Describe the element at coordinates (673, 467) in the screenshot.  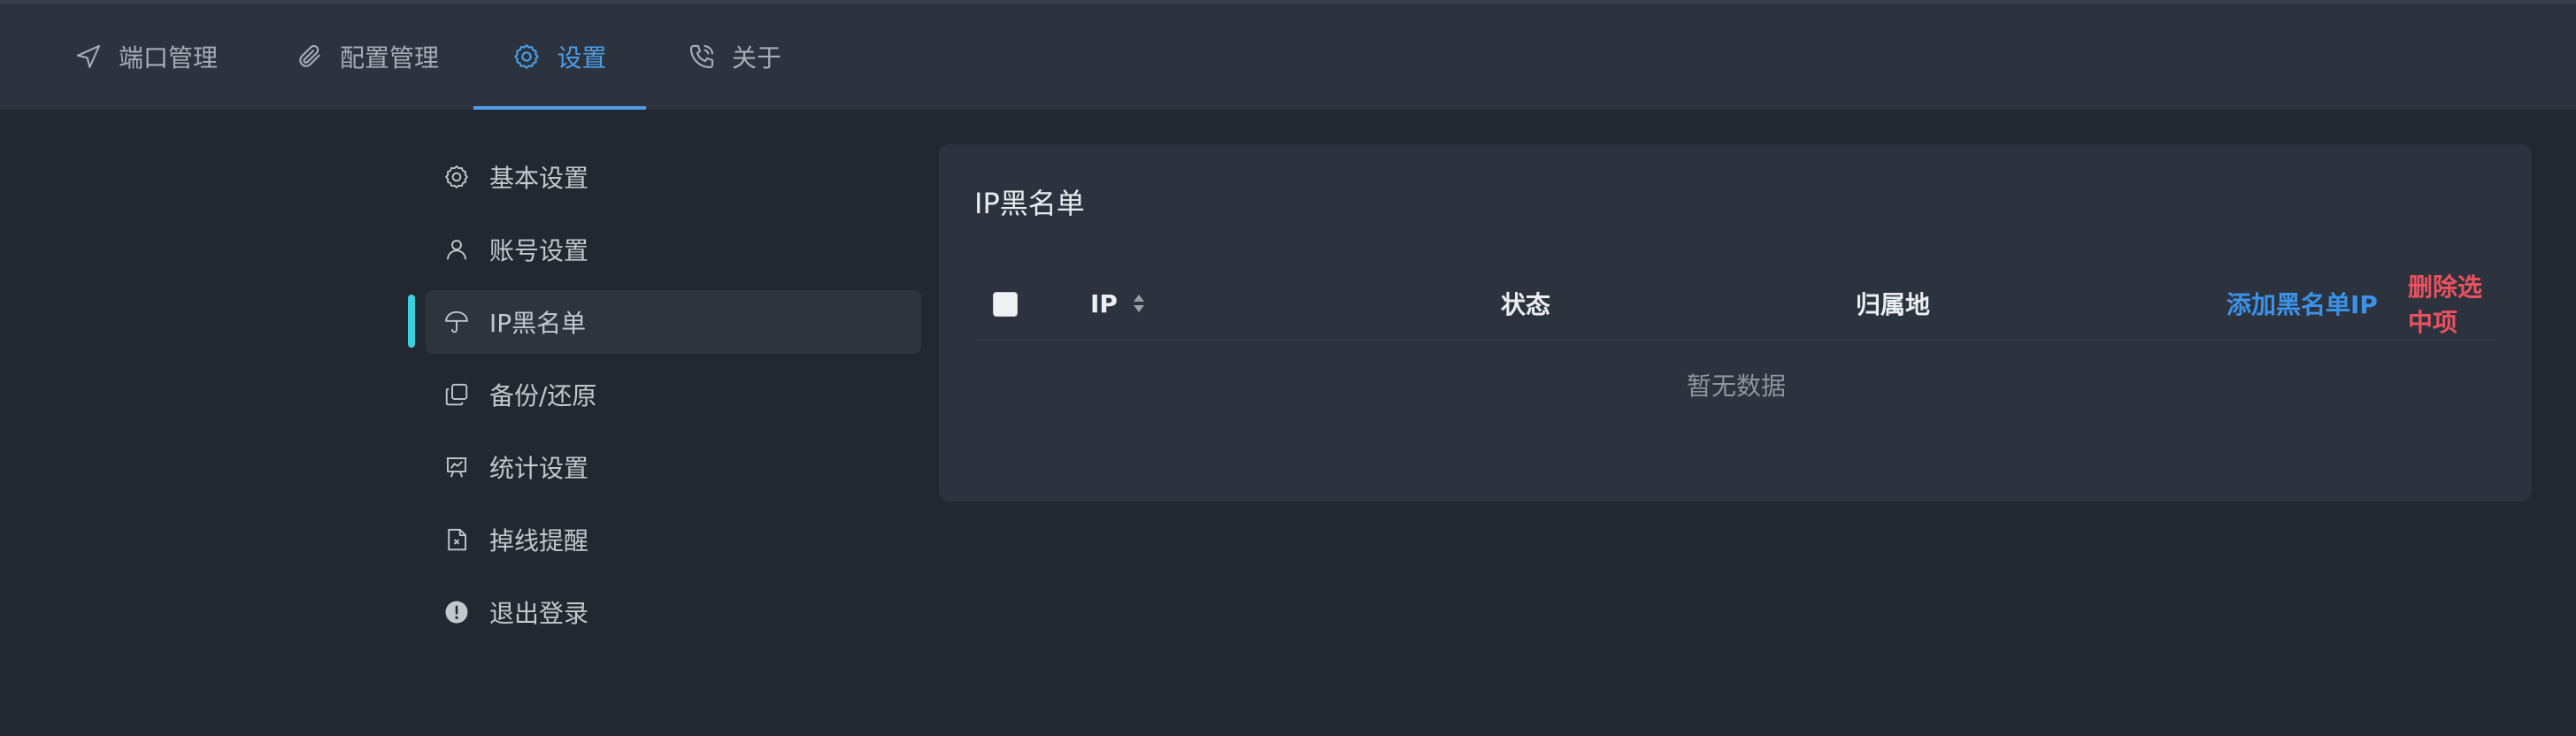
I see `sidebar-item-stats-settings: 统计设置` at that location.